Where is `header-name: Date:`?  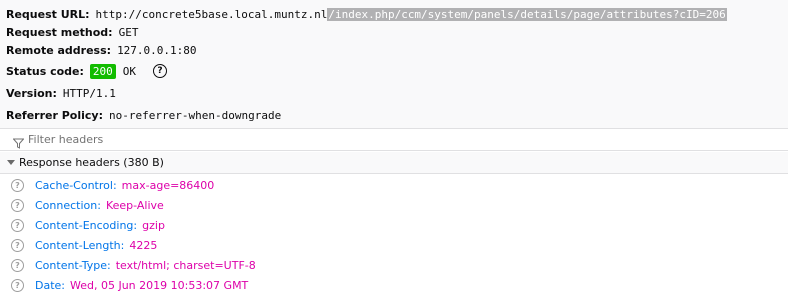
header-name: Date: is located at coordinates (50, 285).